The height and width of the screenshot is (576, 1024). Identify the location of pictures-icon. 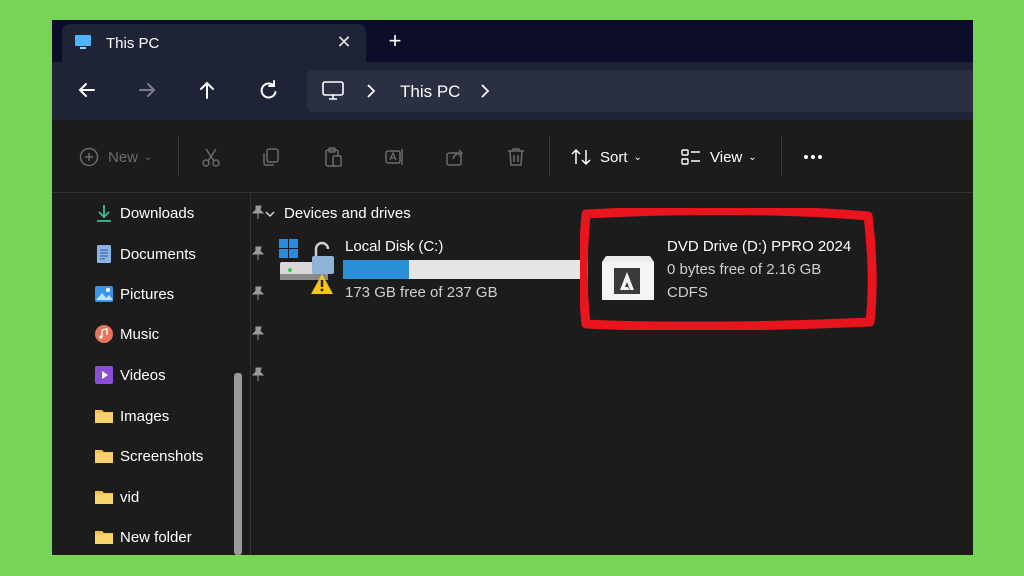
(104, 294).